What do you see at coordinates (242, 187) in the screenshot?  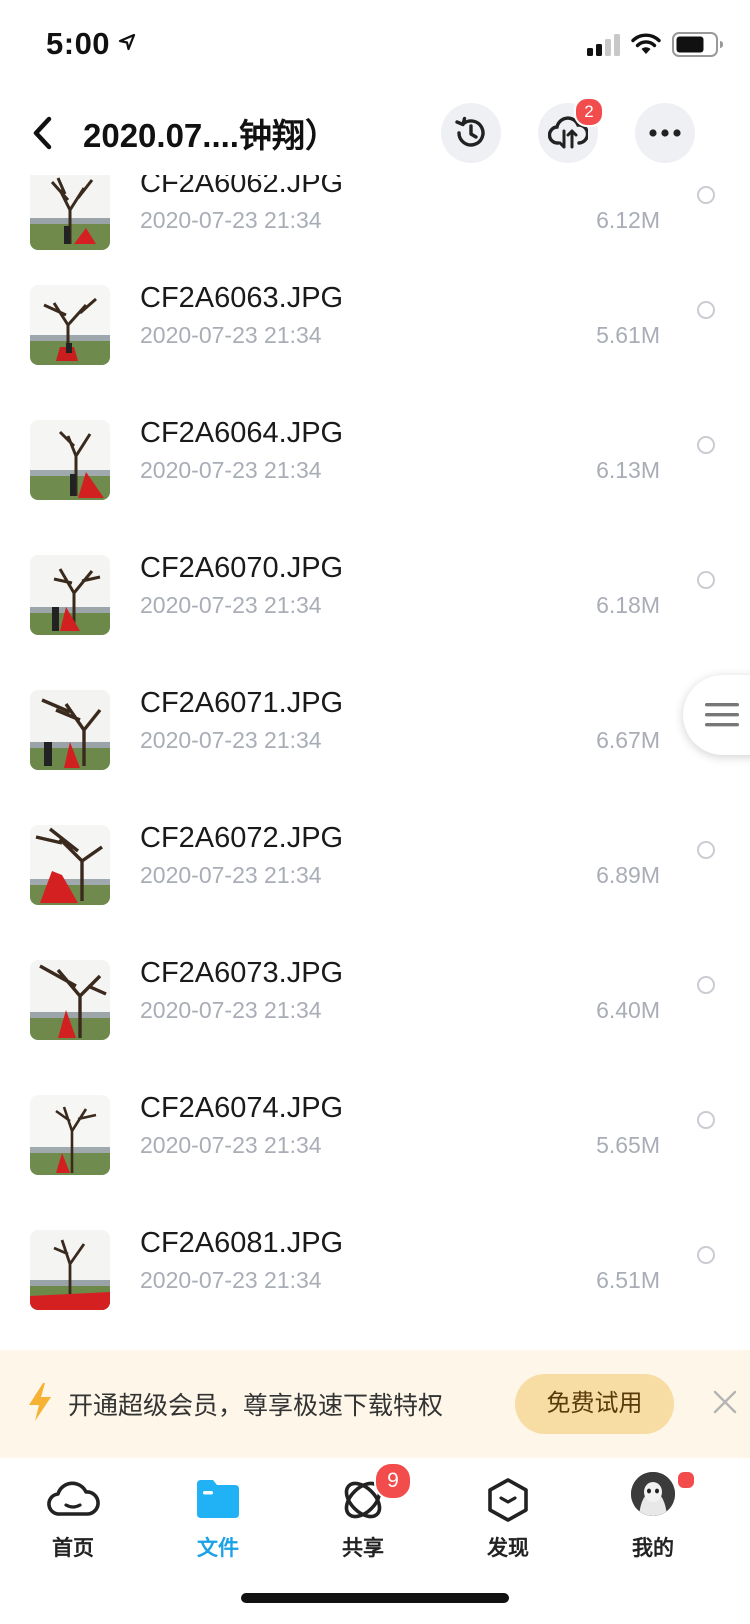 I see `file-name: CF2A6062.JPG` at bounding box center [242, 187].